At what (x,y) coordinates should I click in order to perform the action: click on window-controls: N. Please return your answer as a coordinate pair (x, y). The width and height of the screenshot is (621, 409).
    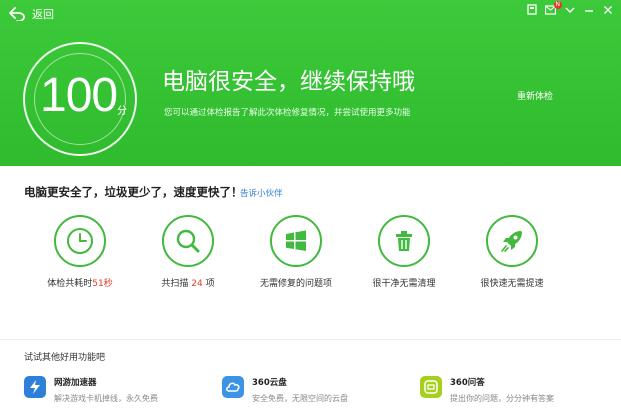
    Looking at the image, I should click on (569, 9).